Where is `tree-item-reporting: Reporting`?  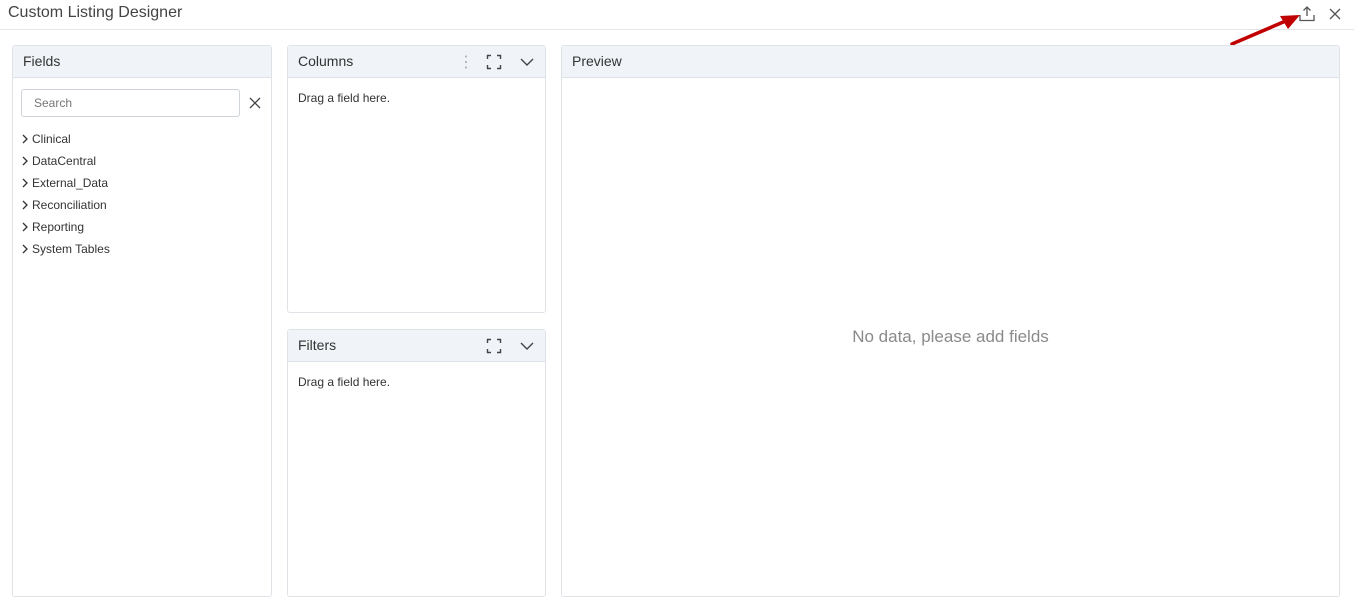 tree-item-reporting: Reporting is located at coordinates (64, 227).